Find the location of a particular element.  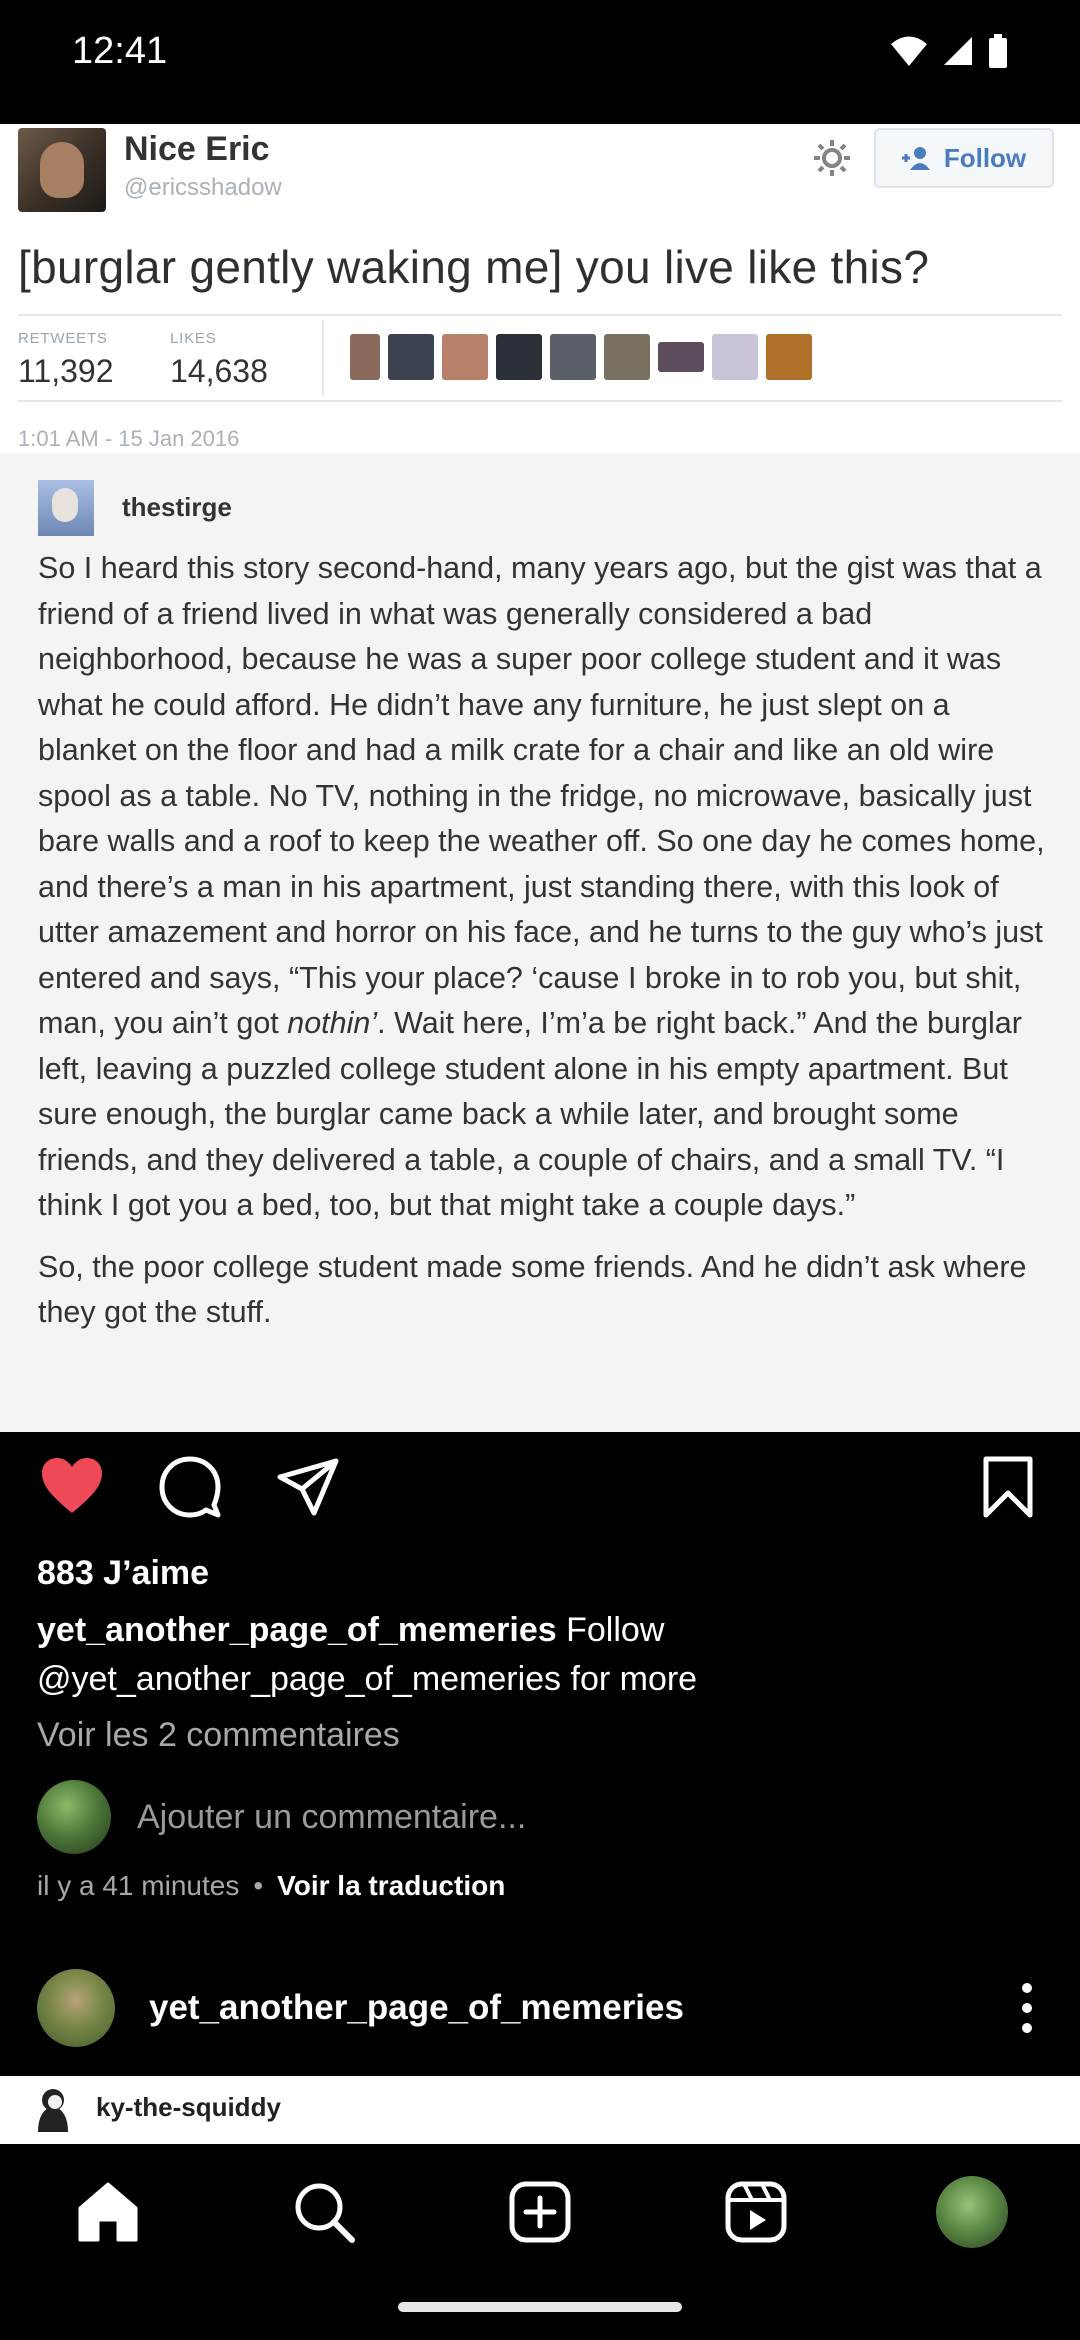

add-post-icon is located at coordinates (540, 2212).